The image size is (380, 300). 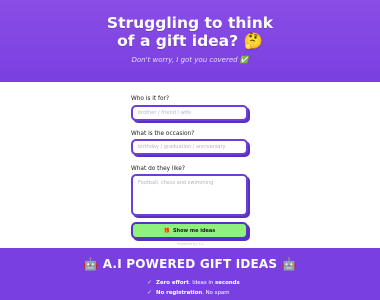 What do you see at coordinates (189, 147) in the screenshot?
I see `occasion-input` at bounding box center [189, 147].